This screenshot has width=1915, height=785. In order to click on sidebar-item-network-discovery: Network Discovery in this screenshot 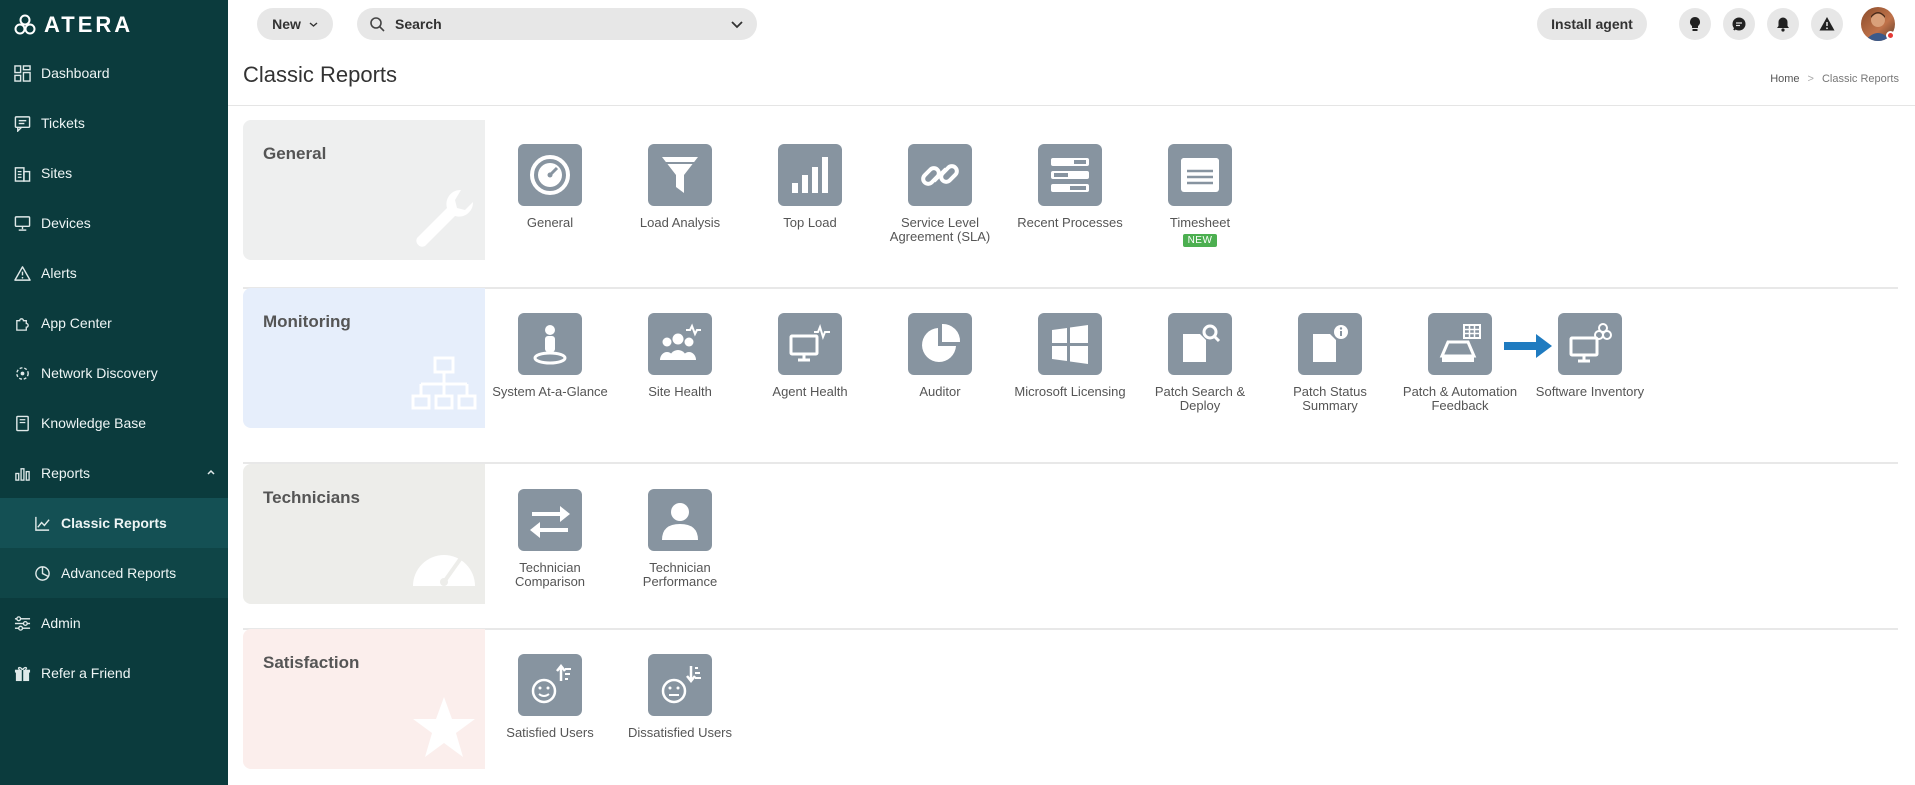, I will do `click(114, 373)`.